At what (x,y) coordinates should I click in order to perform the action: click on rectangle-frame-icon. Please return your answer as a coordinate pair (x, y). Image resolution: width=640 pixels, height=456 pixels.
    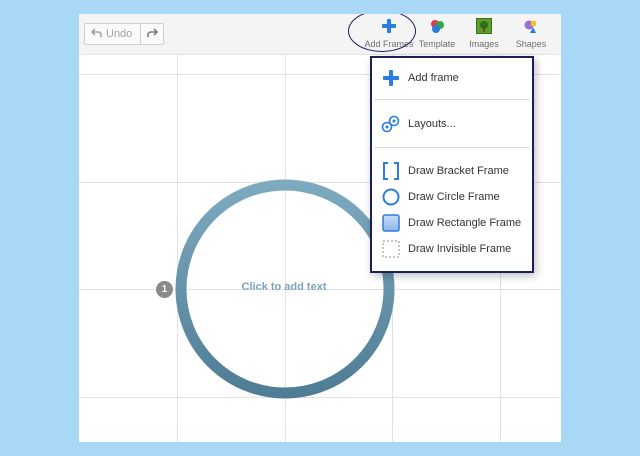
    Looking at the image, I should click on (391, 223).